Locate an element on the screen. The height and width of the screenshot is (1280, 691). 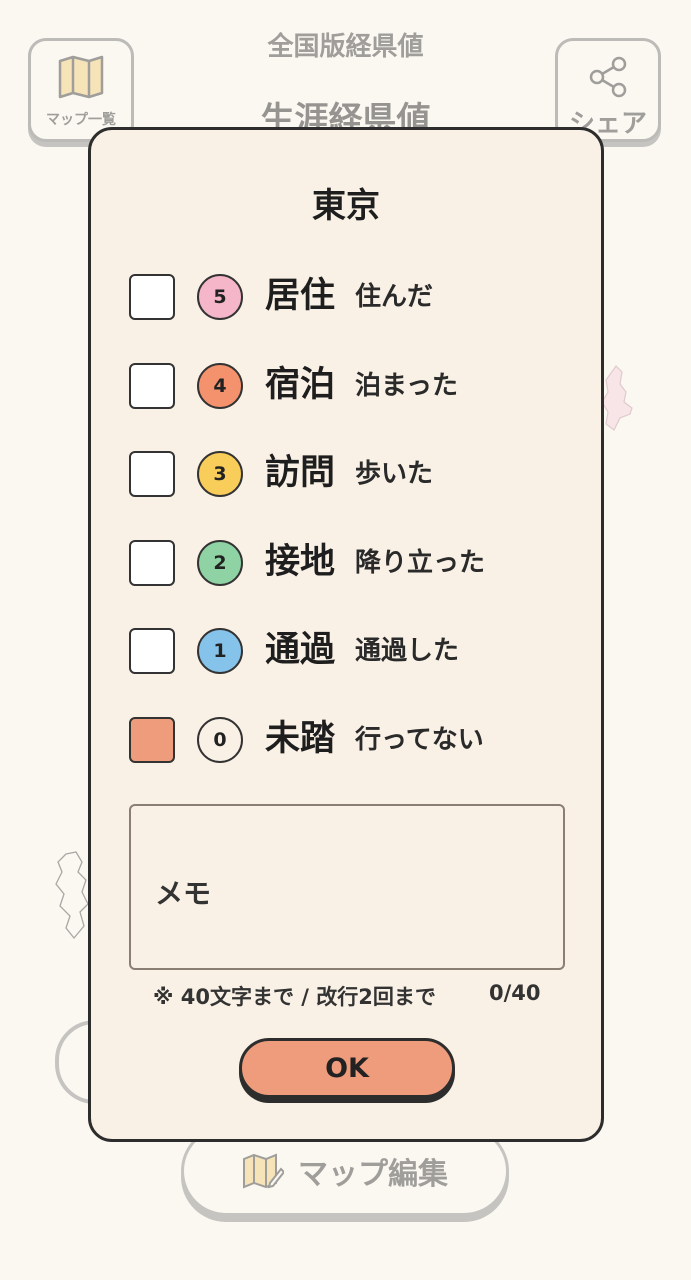
memo-input: メモ is located at coordinates (347, 887).